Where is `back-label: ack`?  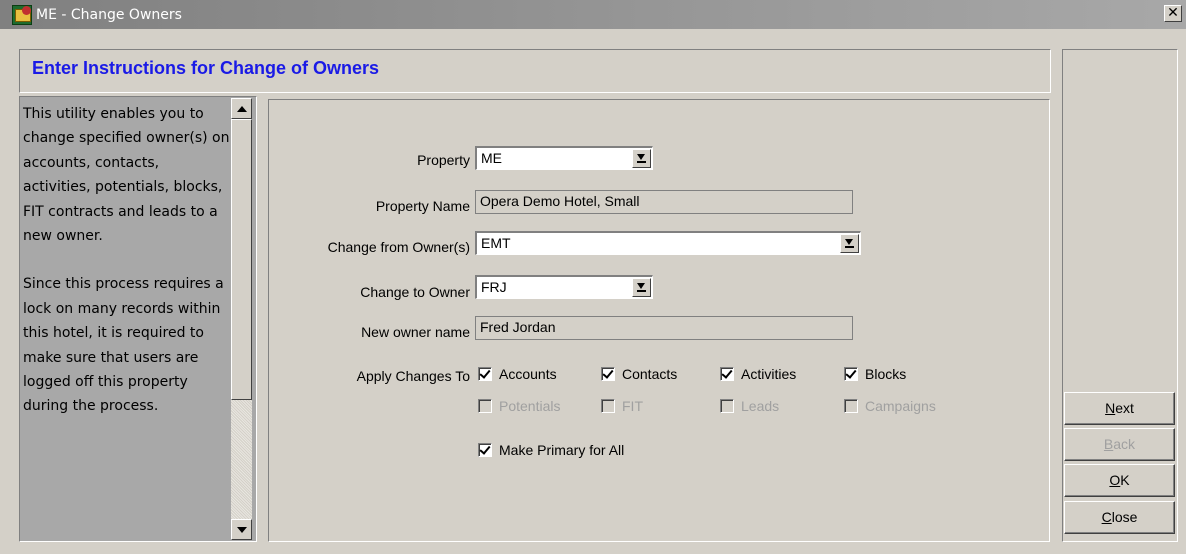 back-label: ack is located at coordinates (1124, 444).